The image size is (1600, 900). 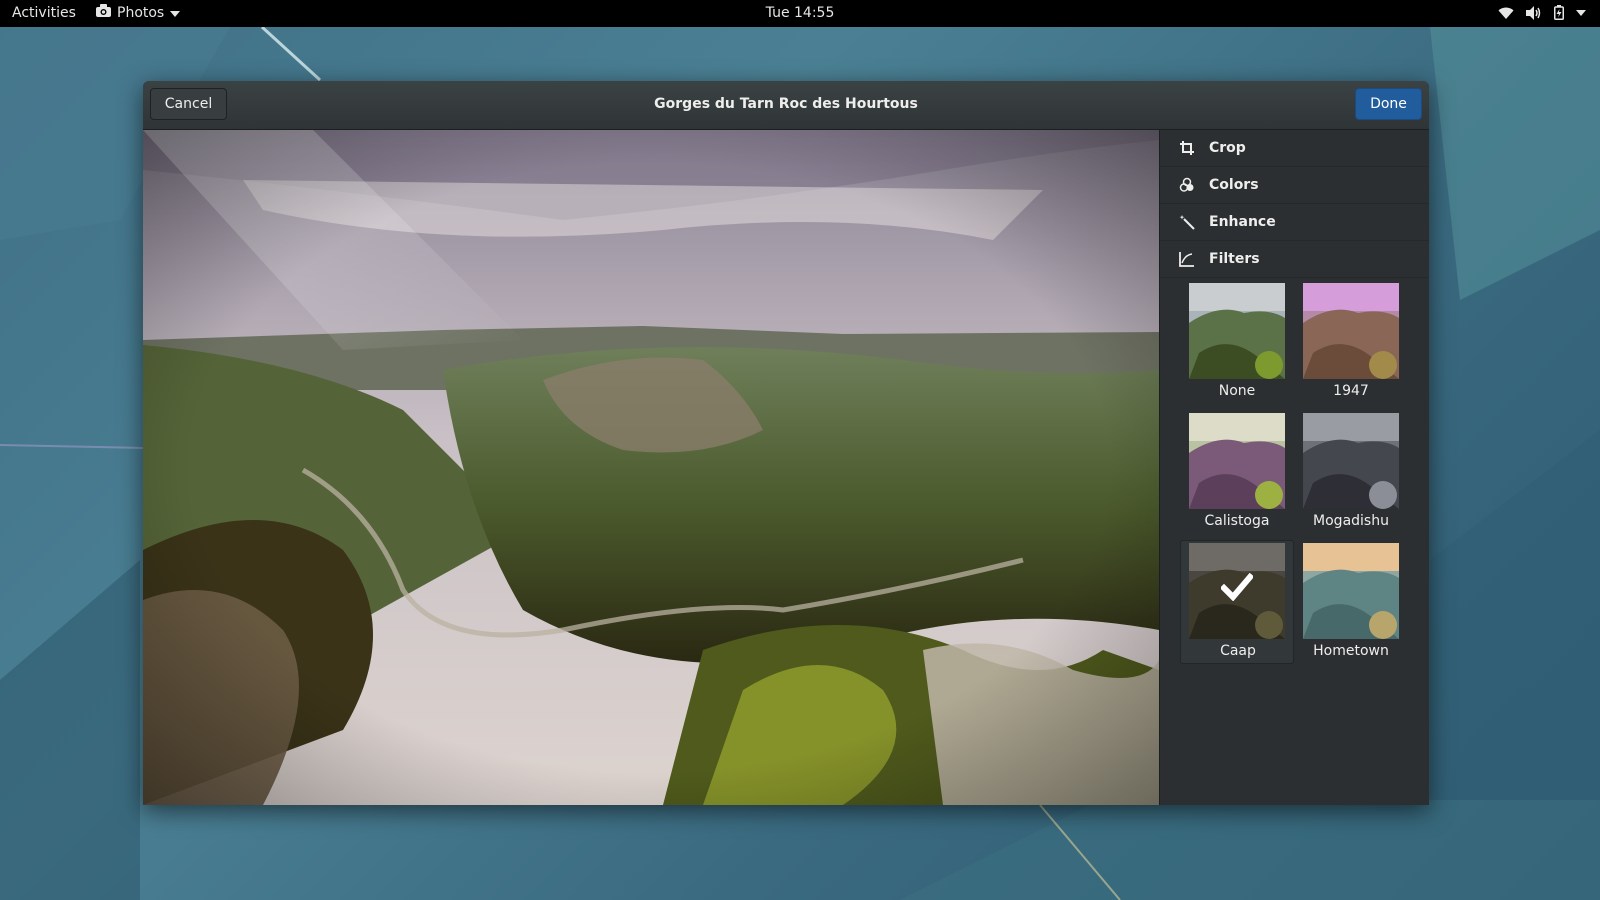 I want to click on clock: Tue 14:55, so click(x=800, y=13).